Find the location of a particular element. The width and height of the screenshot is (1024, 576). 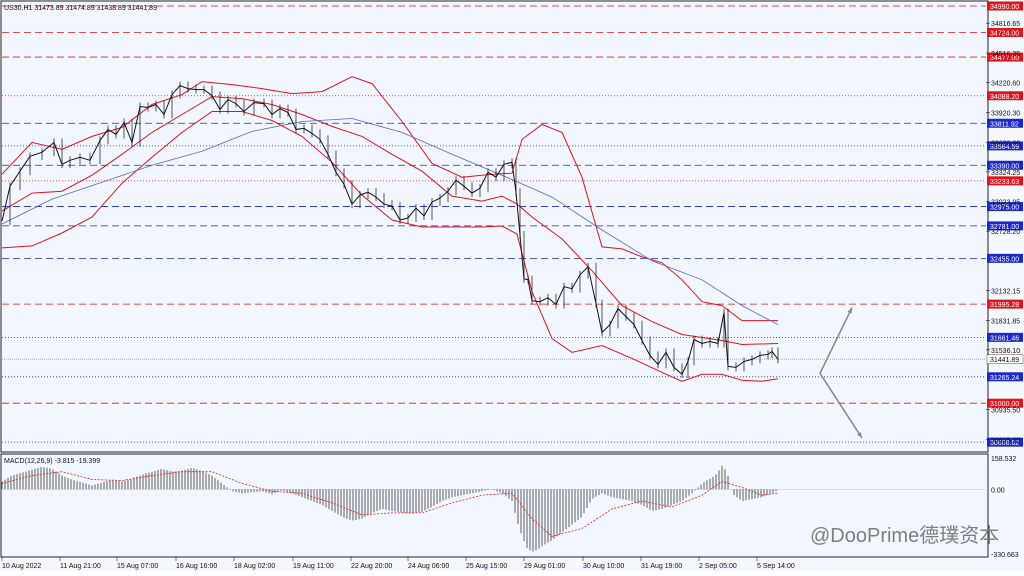

macd-tick-label: 158.532 is located at coordinates (1003, 459).